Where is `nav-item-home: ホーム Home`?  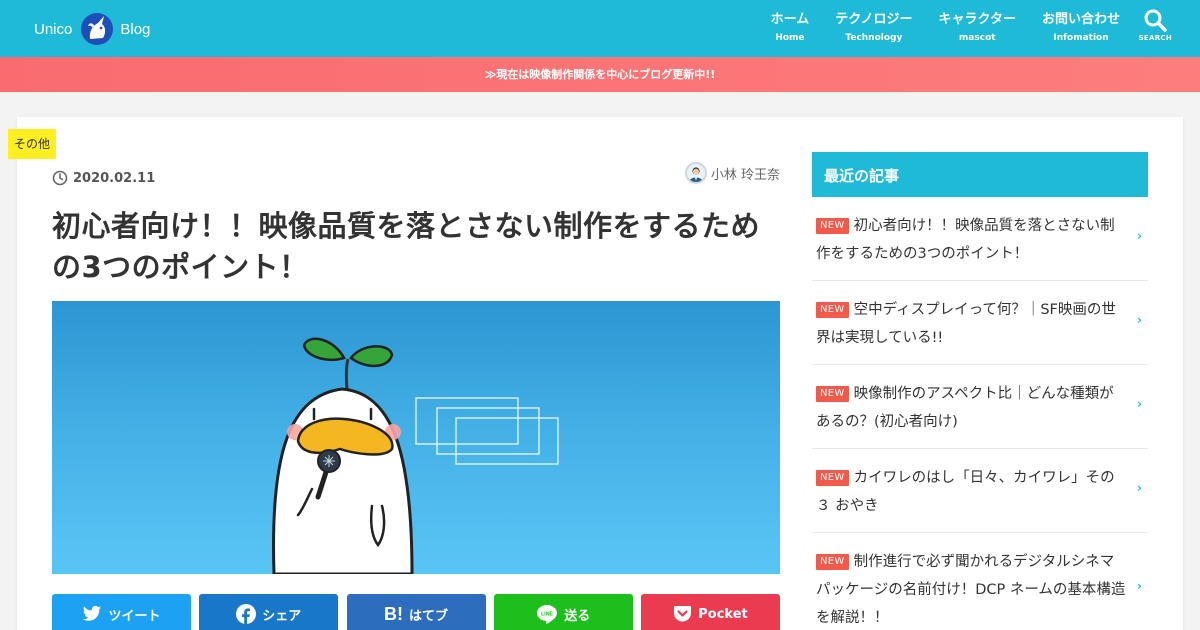
nav-item-home: ホーム Home is located at coordinates (790, 27).